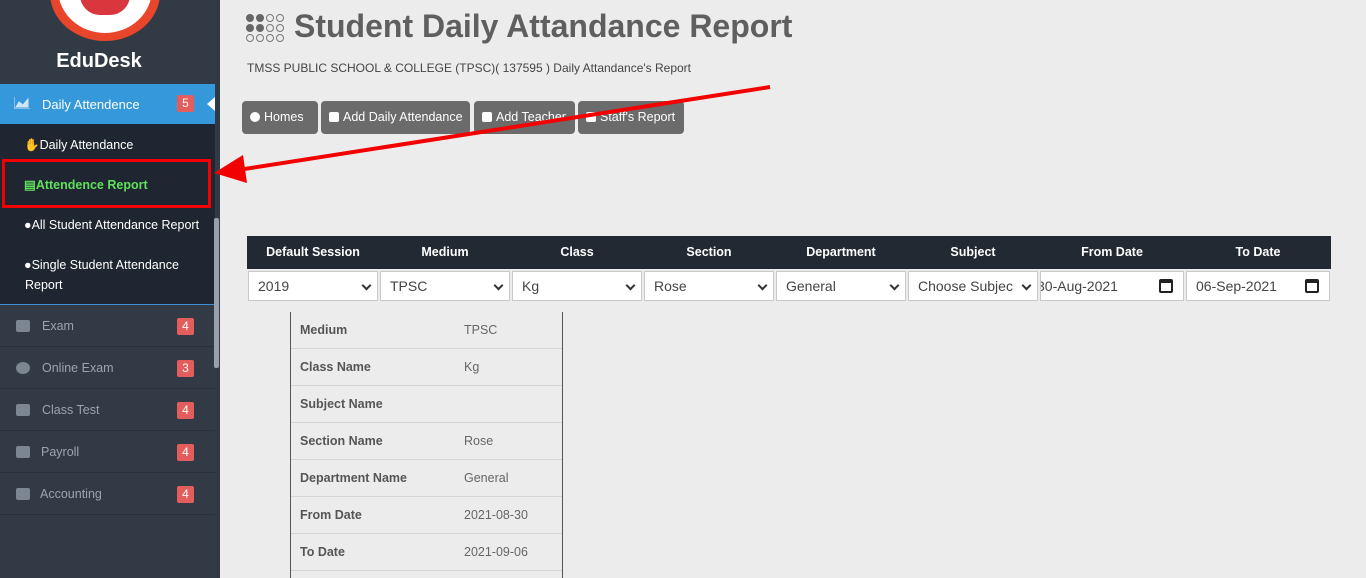 The image size is (1366, 578). I want to click on annotation-arrow-icon, so click(492, 134).